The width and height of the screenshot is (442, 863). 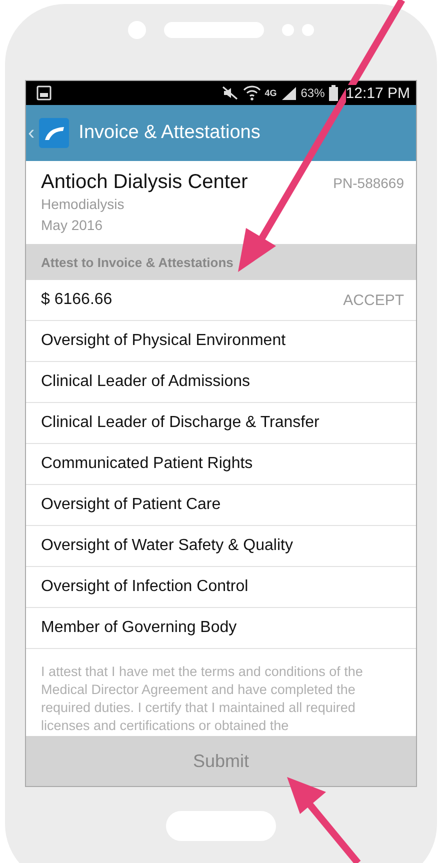 What do you see at coordinates (83, 204) in the screenshot?
I see `service-type: Hemodialysis` at bounding box center [83, 204].